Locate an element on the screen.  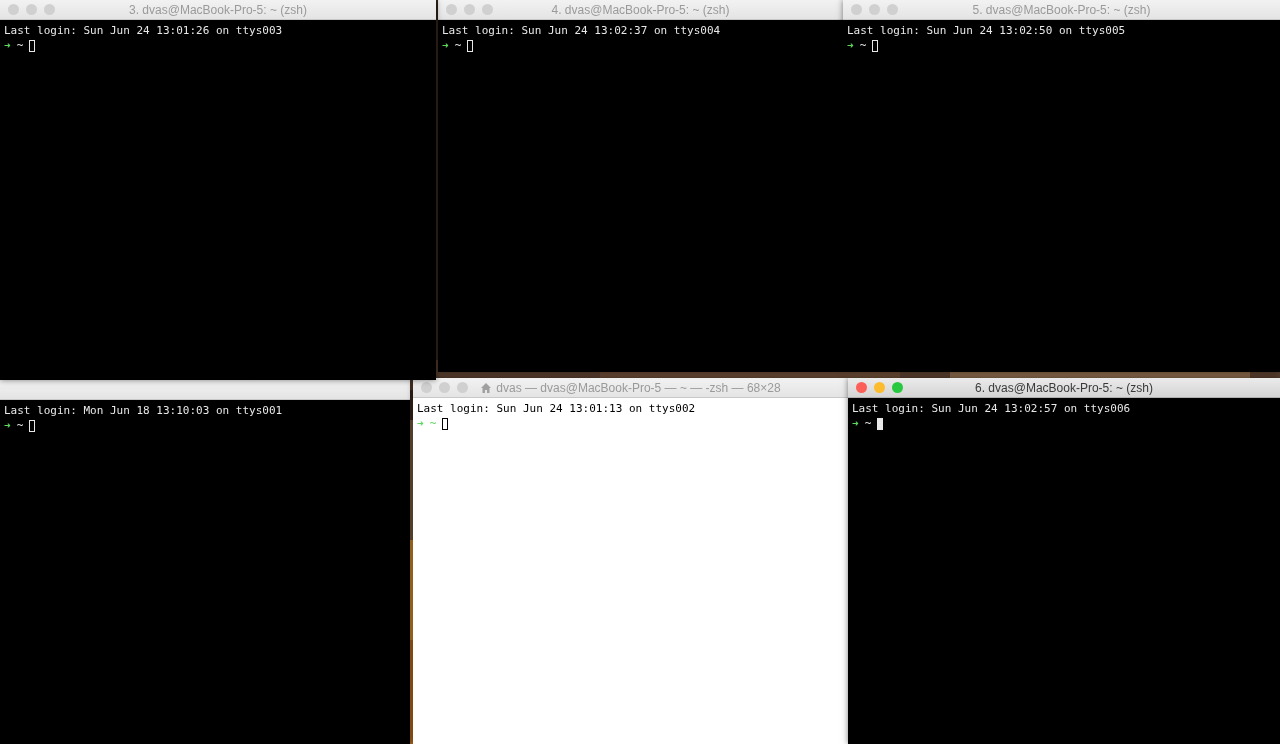
window-title: 5. dvas@MacBook-Pro-5: ~ (zsh) is located at coordinates (1061, 9).